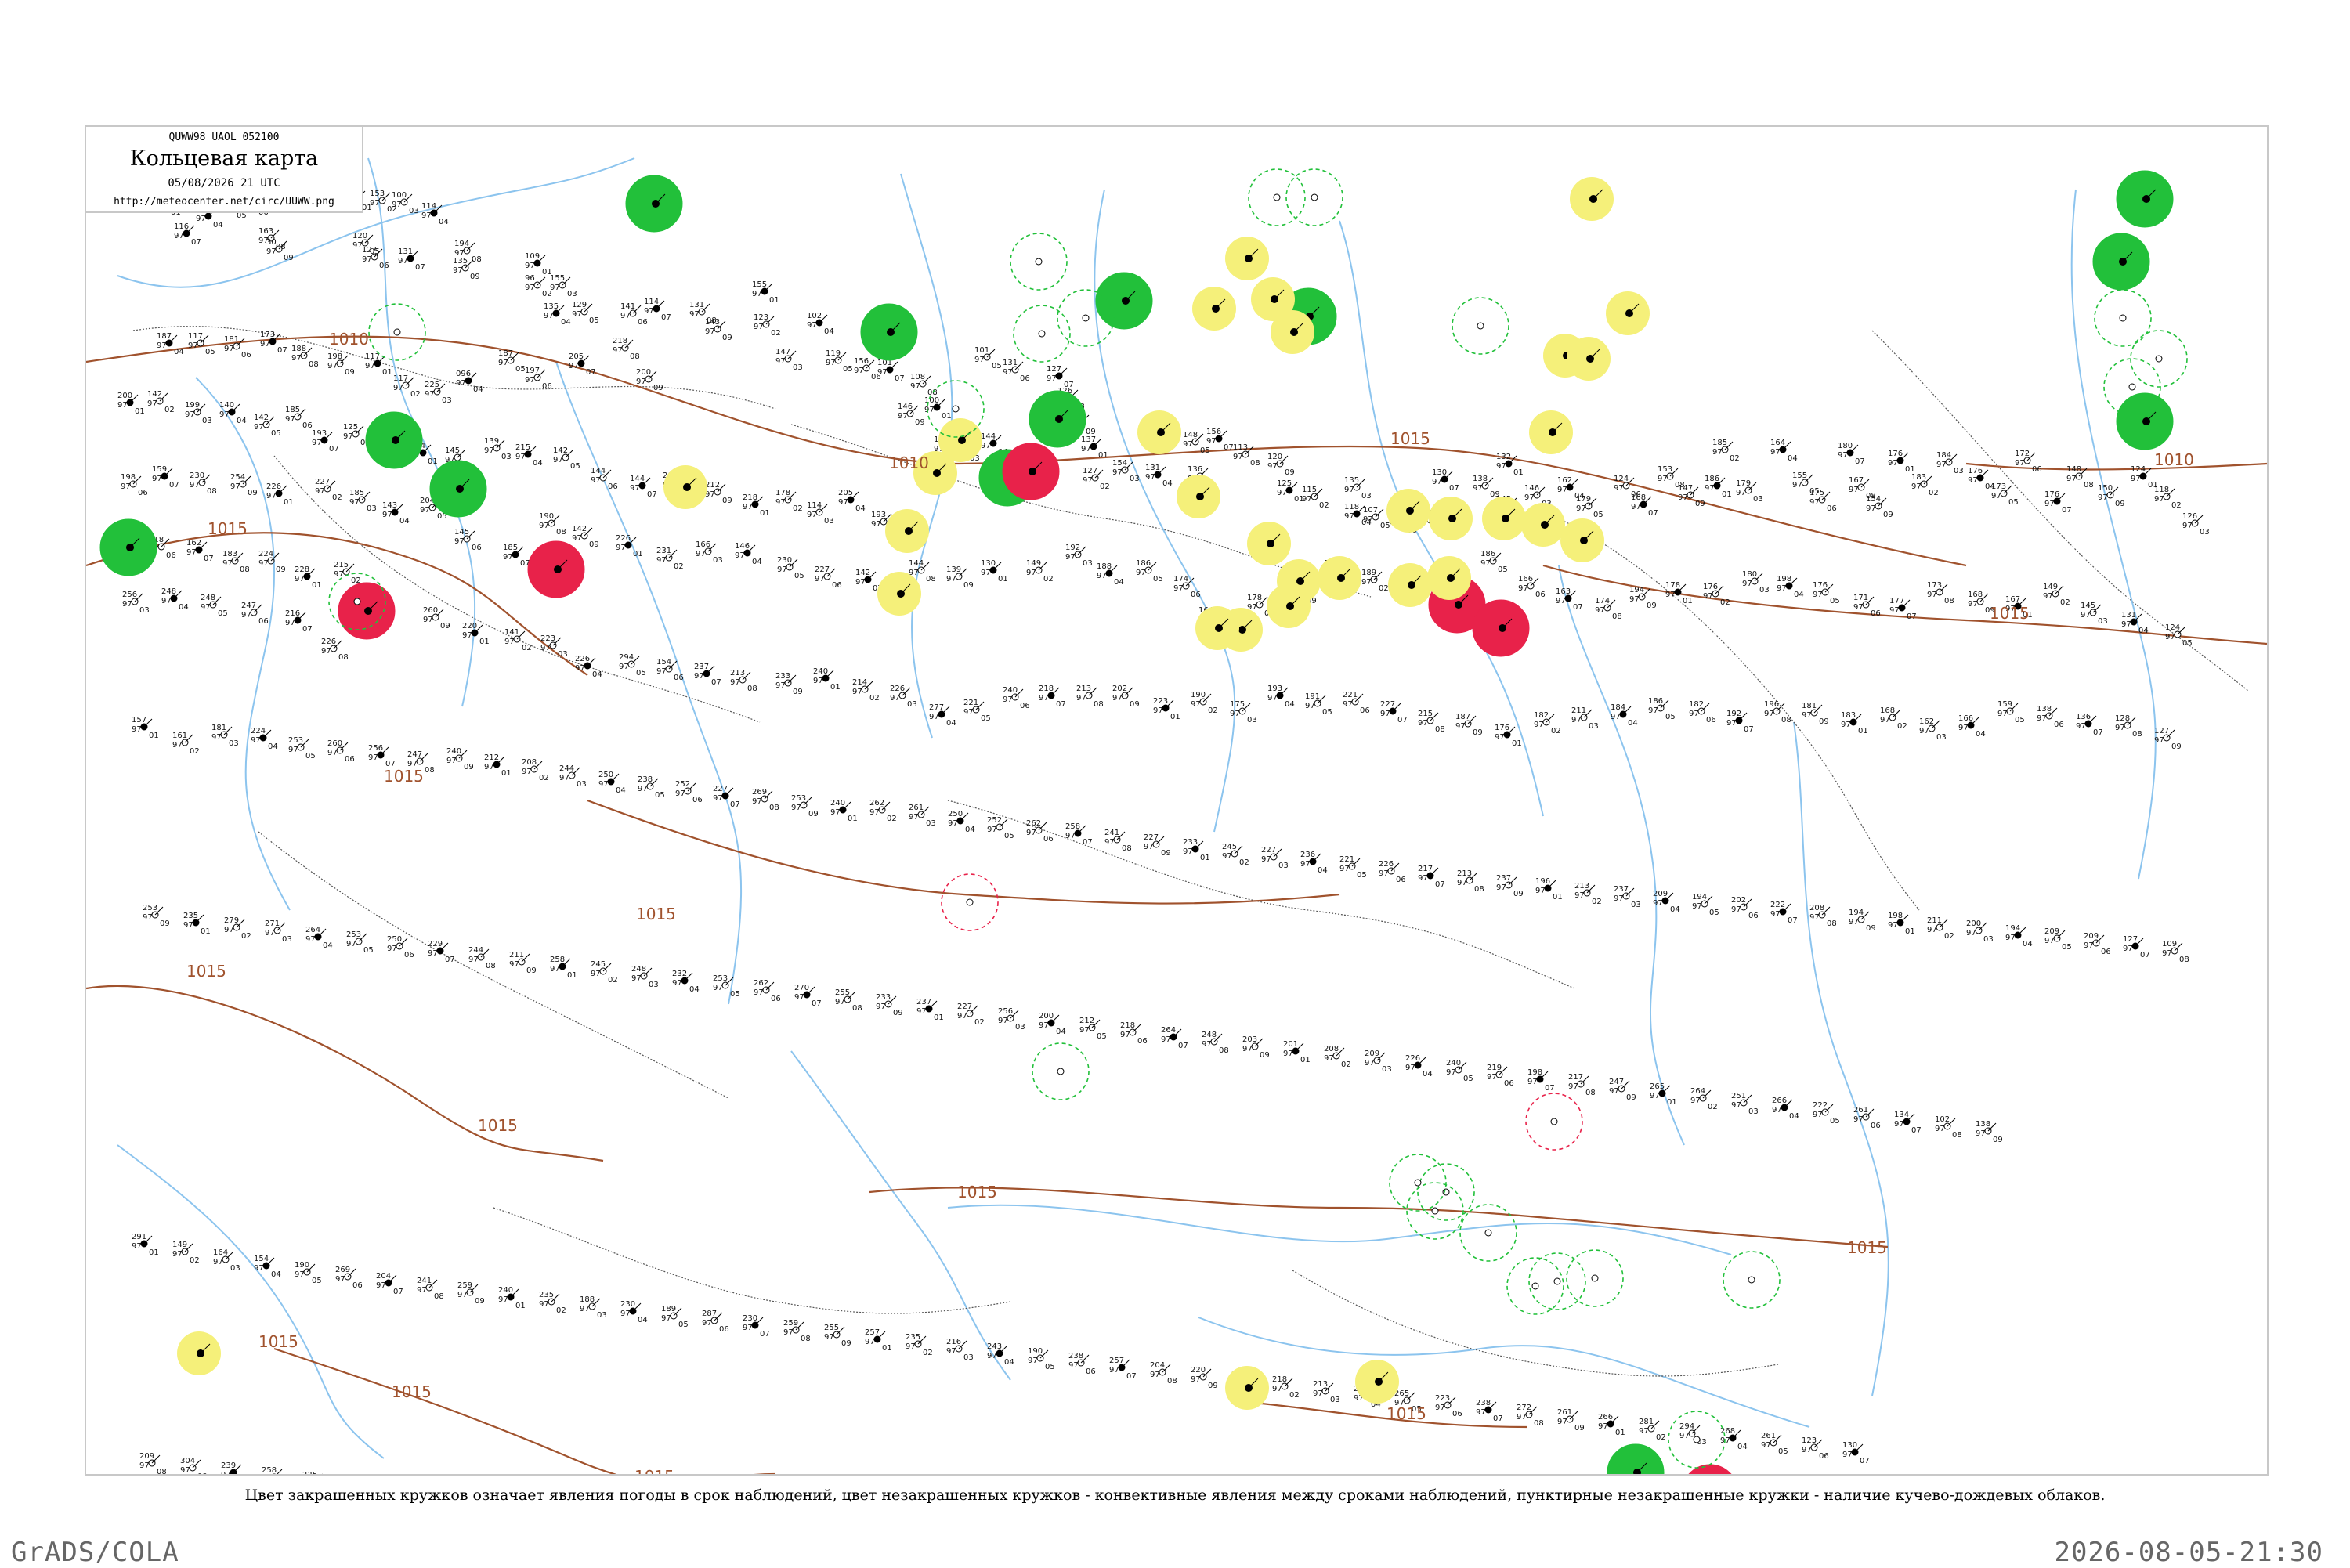  I want to click on station-plot: 24897 04, so click(175, 599).